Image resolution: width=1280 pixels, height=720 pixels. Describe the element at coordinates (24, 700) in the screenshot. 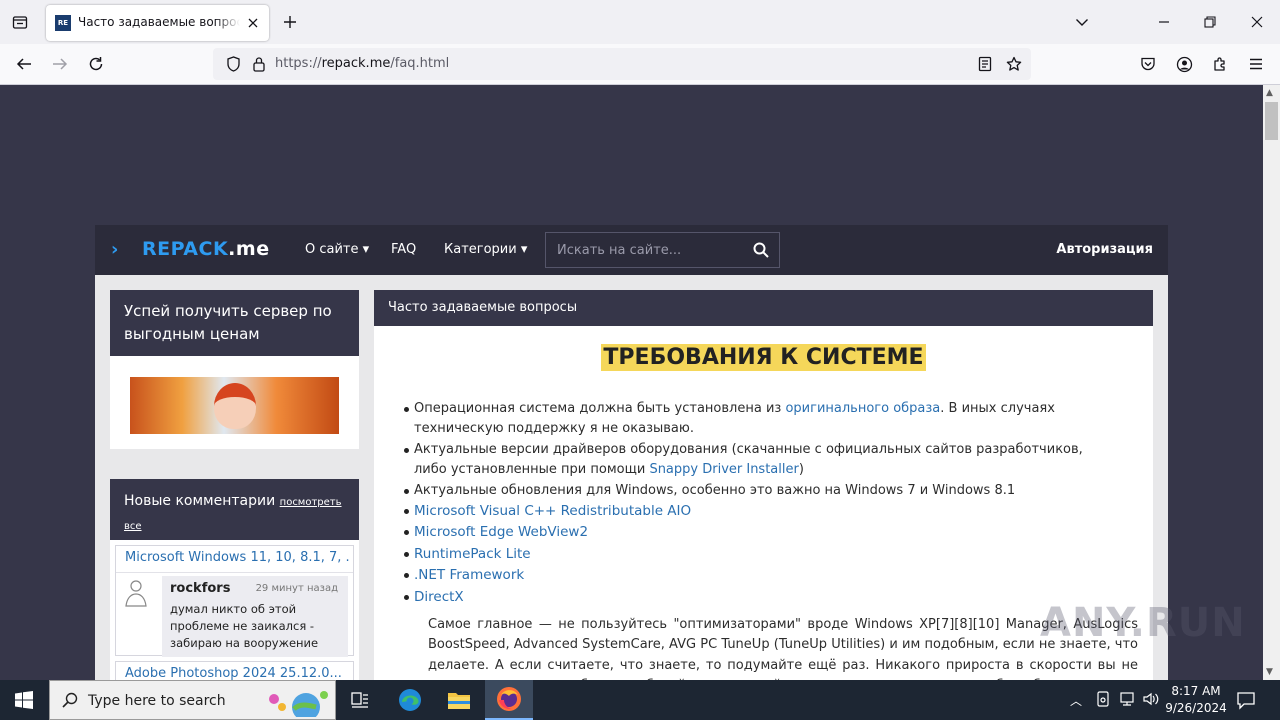

I see `windows-start-icon` at that location.